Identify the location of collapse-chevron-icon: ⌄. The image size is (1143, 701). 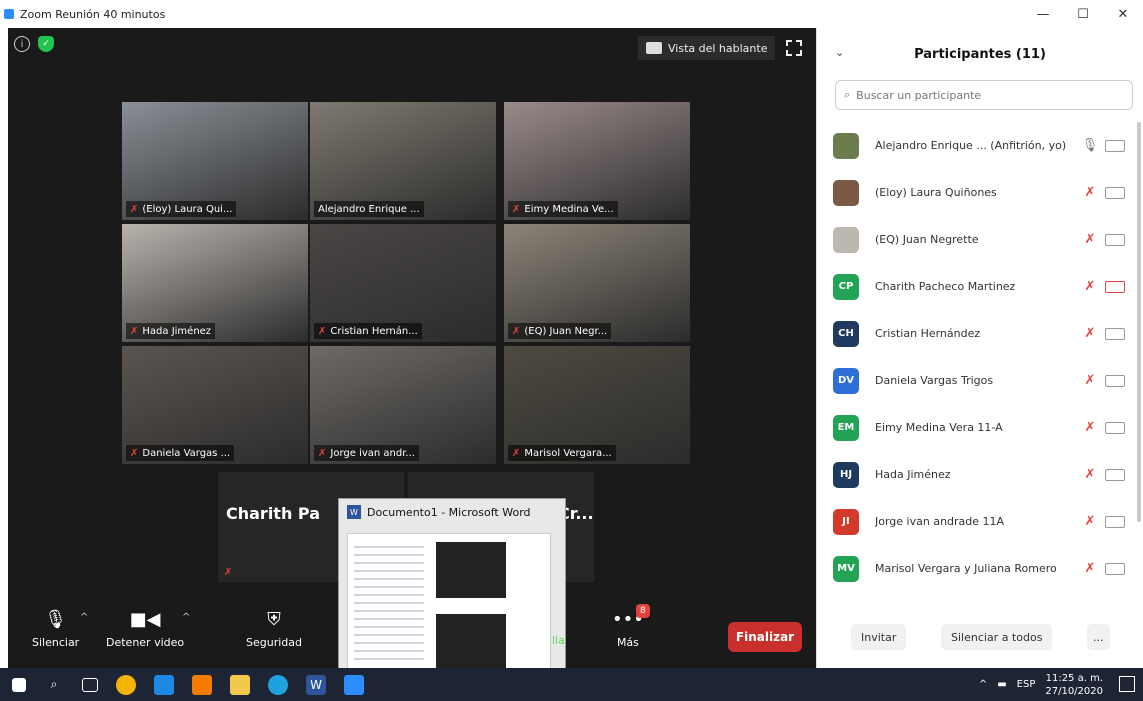
(839, 52).